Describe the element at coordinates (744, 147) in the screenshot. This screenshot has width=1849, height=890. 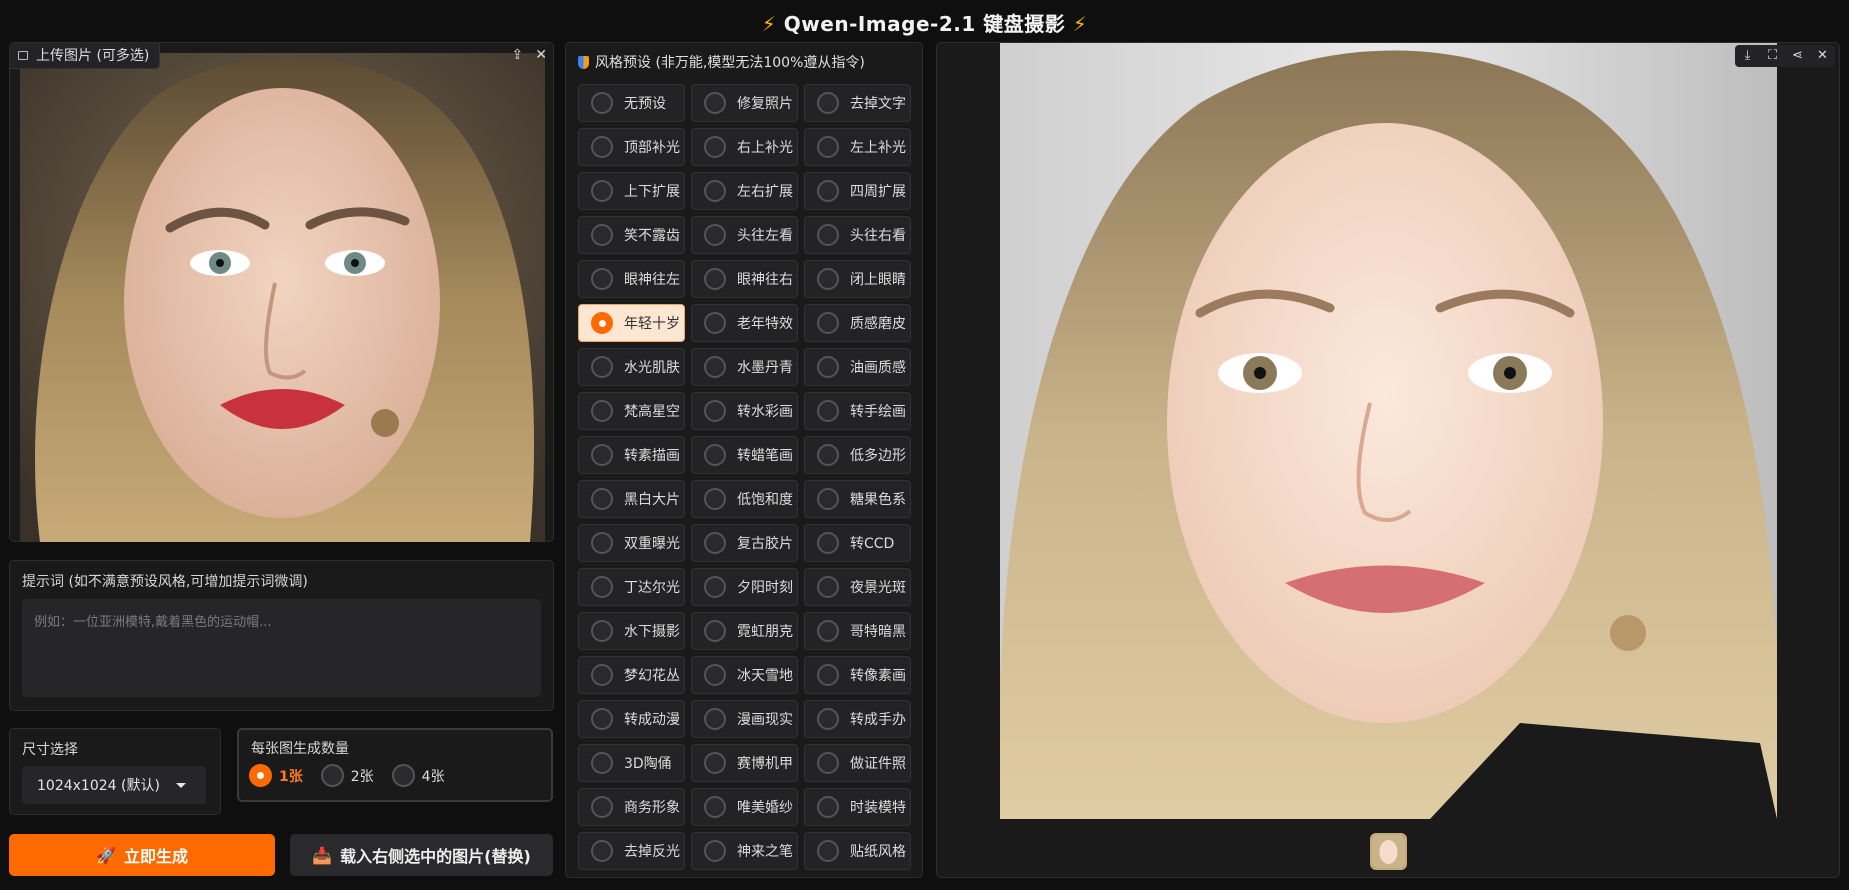
I see `preset-option: 右上补光` at that location.